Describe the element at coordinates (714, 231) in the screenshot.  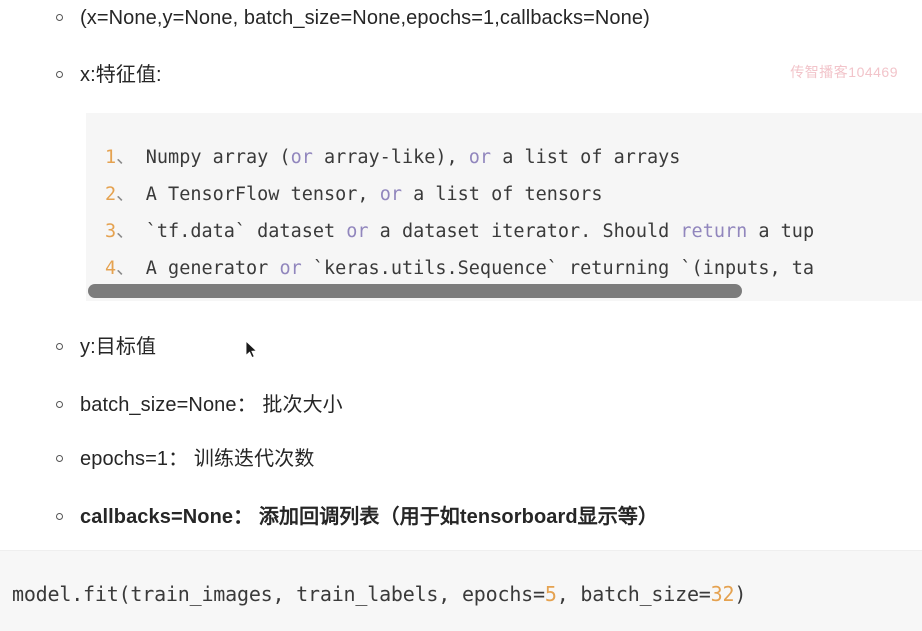
I see `code-token-keyword: return` at that location.